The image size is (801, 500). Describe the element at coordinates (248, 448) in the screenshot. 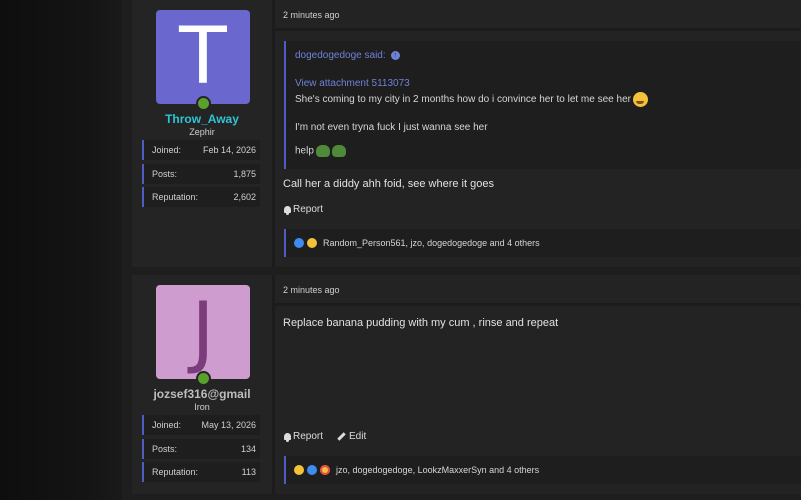

I see `stat-value: 134` at that location.